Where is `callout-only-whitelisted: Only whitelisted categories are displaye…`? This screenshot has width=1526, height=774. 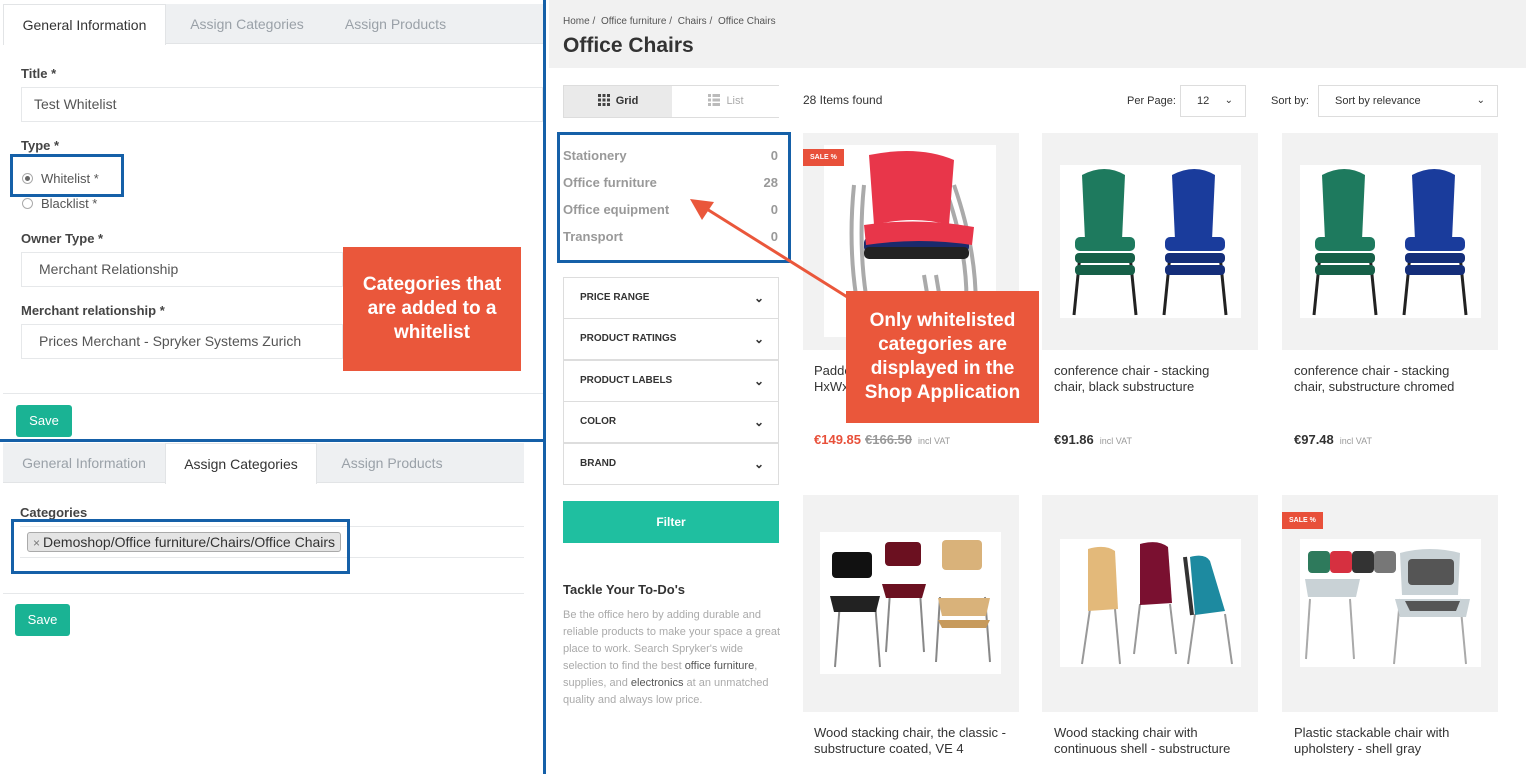 callout-only-whitelisted: Only whitelisted categories are displaye… is located at coordinates (942, 357).